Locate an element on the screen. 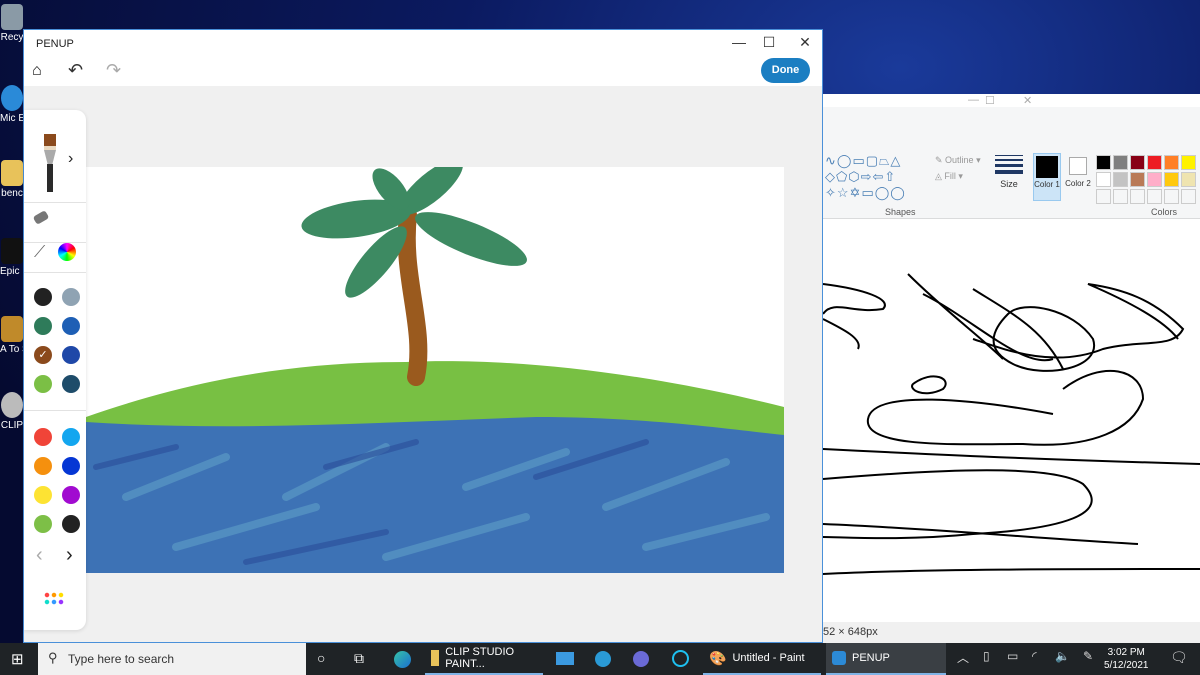  size-label: Size is located at coordinates (1009, 184).